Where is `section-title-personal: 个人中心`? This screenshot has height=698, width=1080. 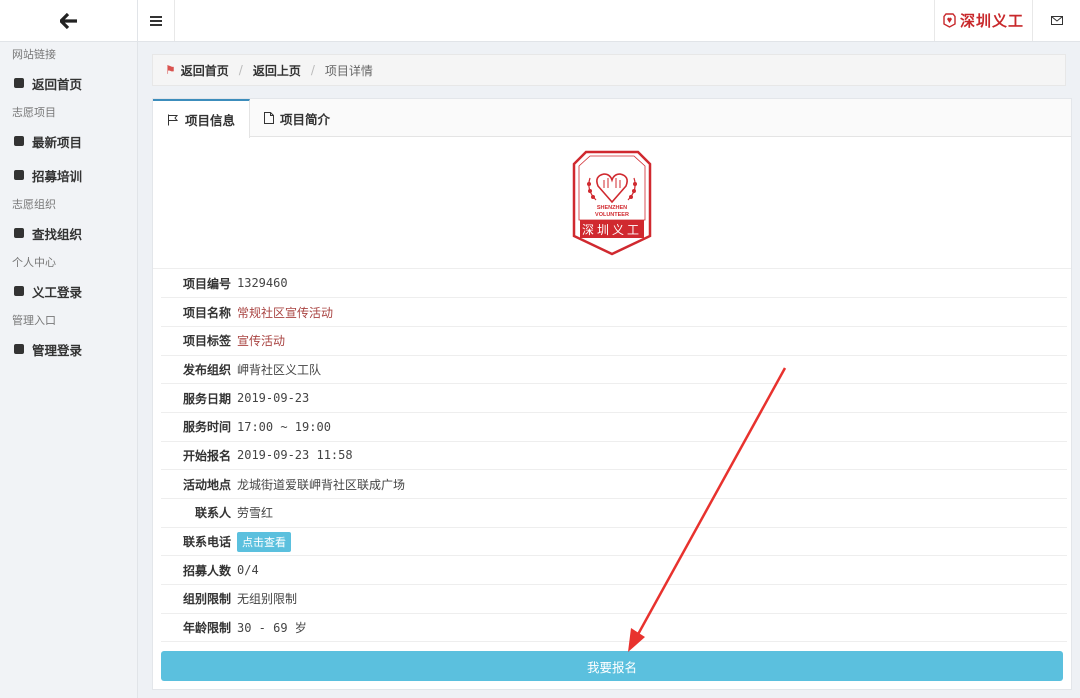
section-title-personal: 个人中心 is located at coordinates (34, 262).